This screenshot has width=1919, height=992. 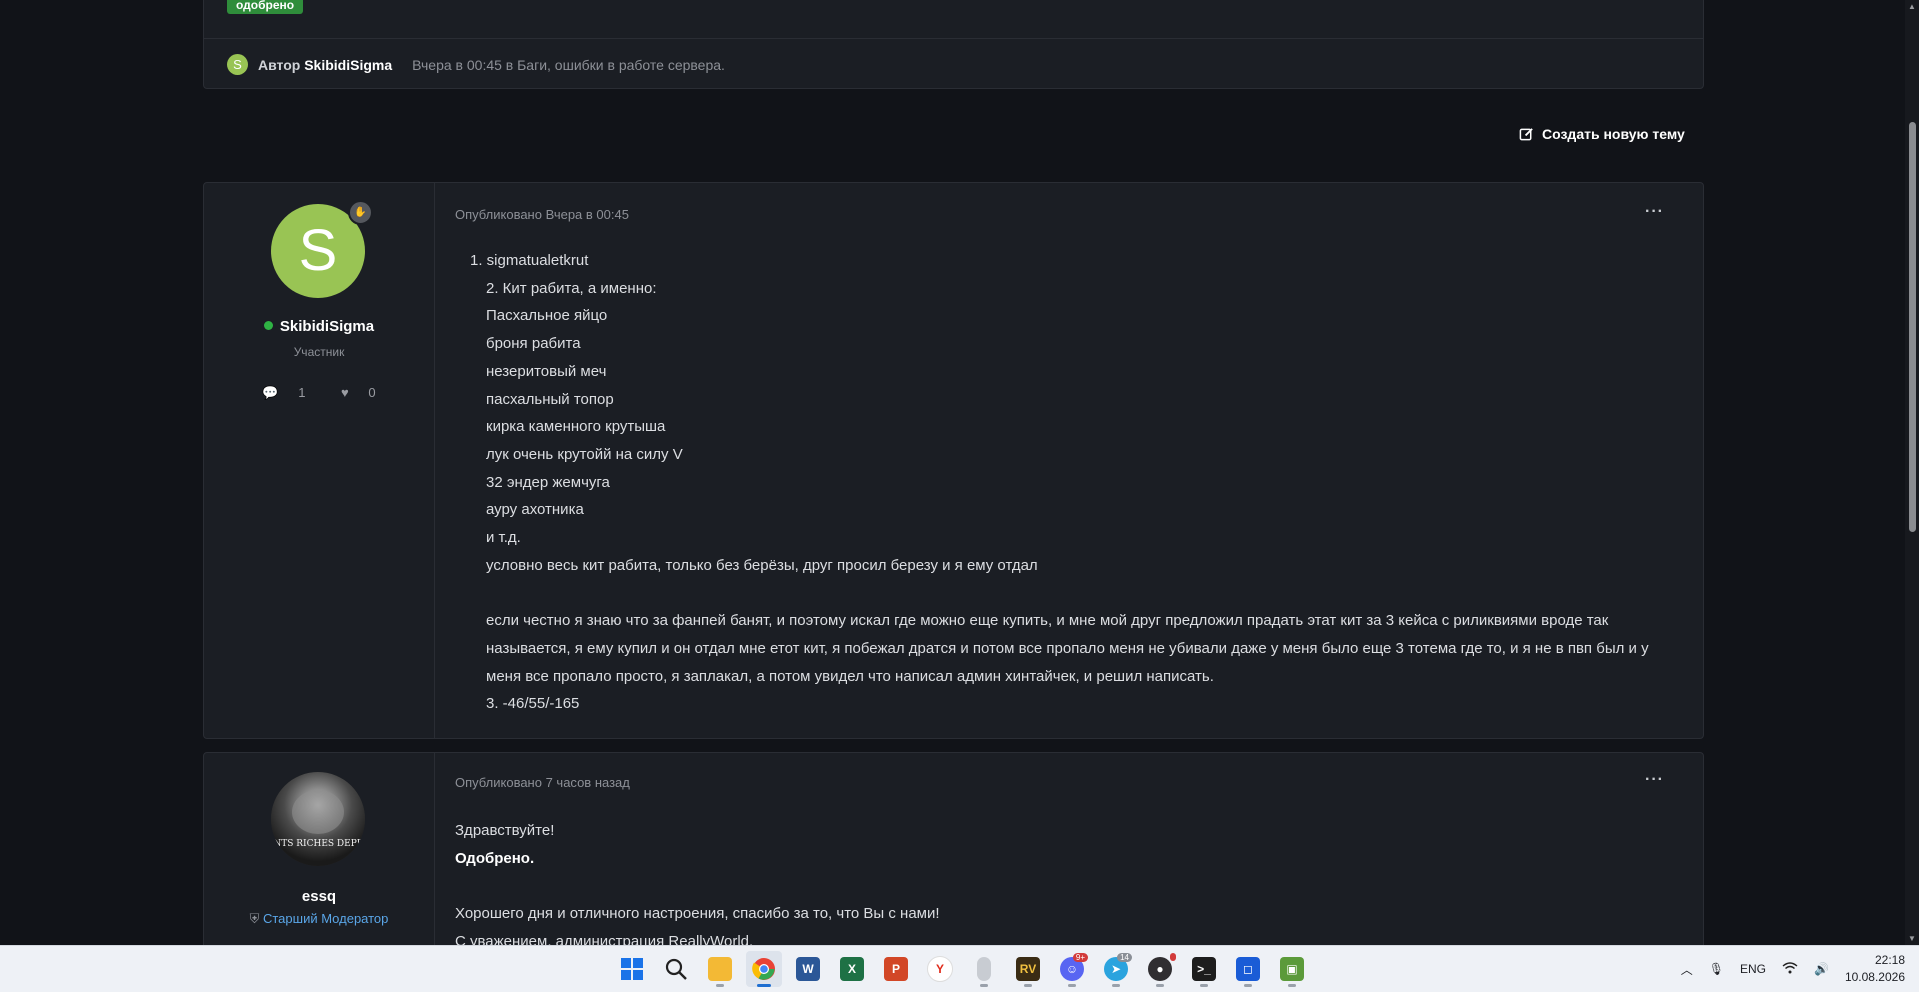 I want to click on greeting-text: Здравствуйте!, so click(x=505, y=830).